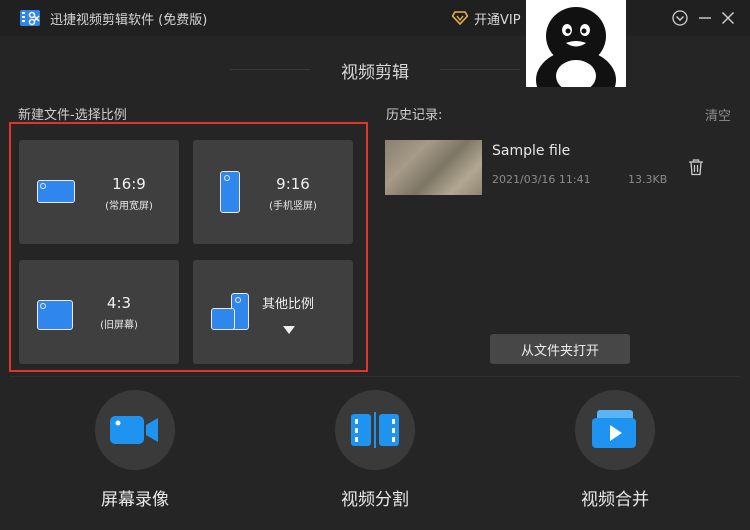 The width and height of the screenshot is (750, 530). What do you see at coordinates (497, 20) in the screenshot?
I see `vip-label: 开通VIP` at bounding box center [497, 20].